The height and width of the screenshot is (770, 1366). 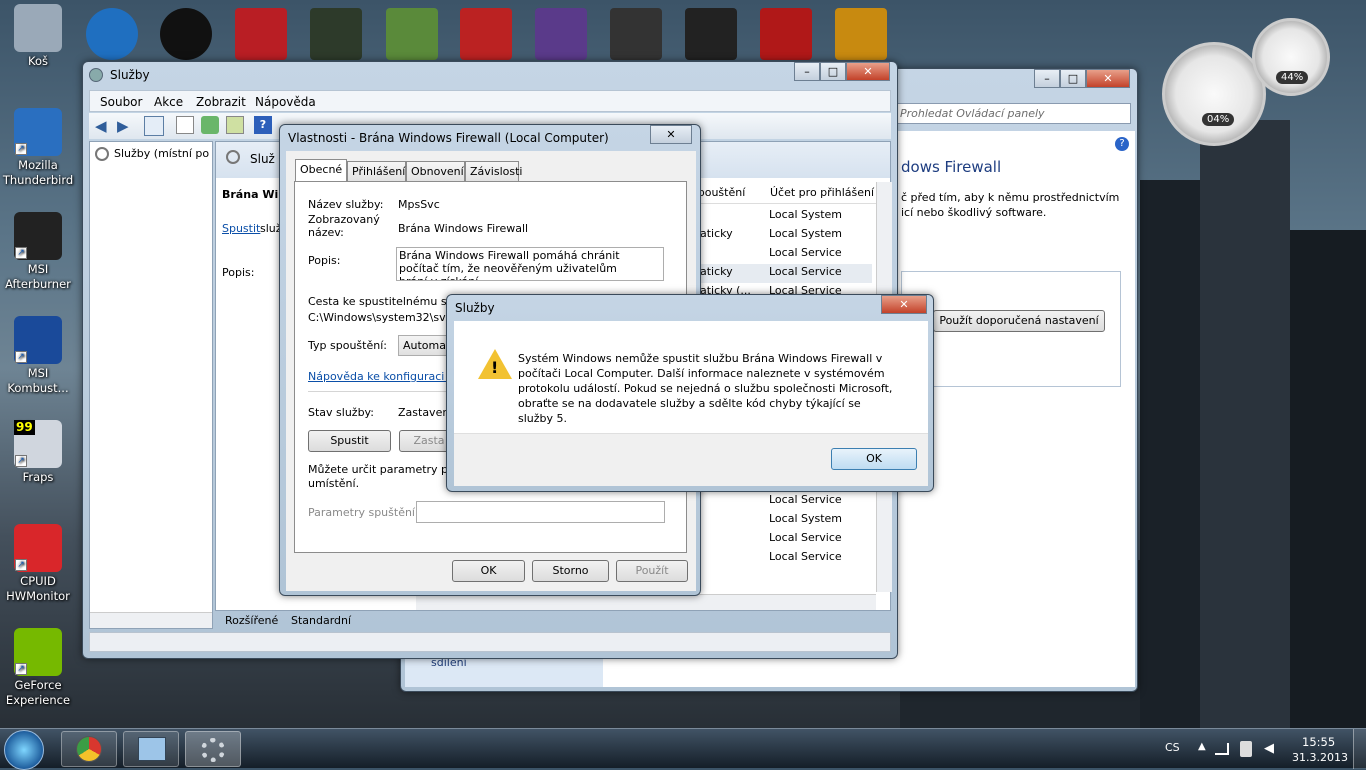 I want to click on menu-soubor: Soubor, so click(x=121, y=102).